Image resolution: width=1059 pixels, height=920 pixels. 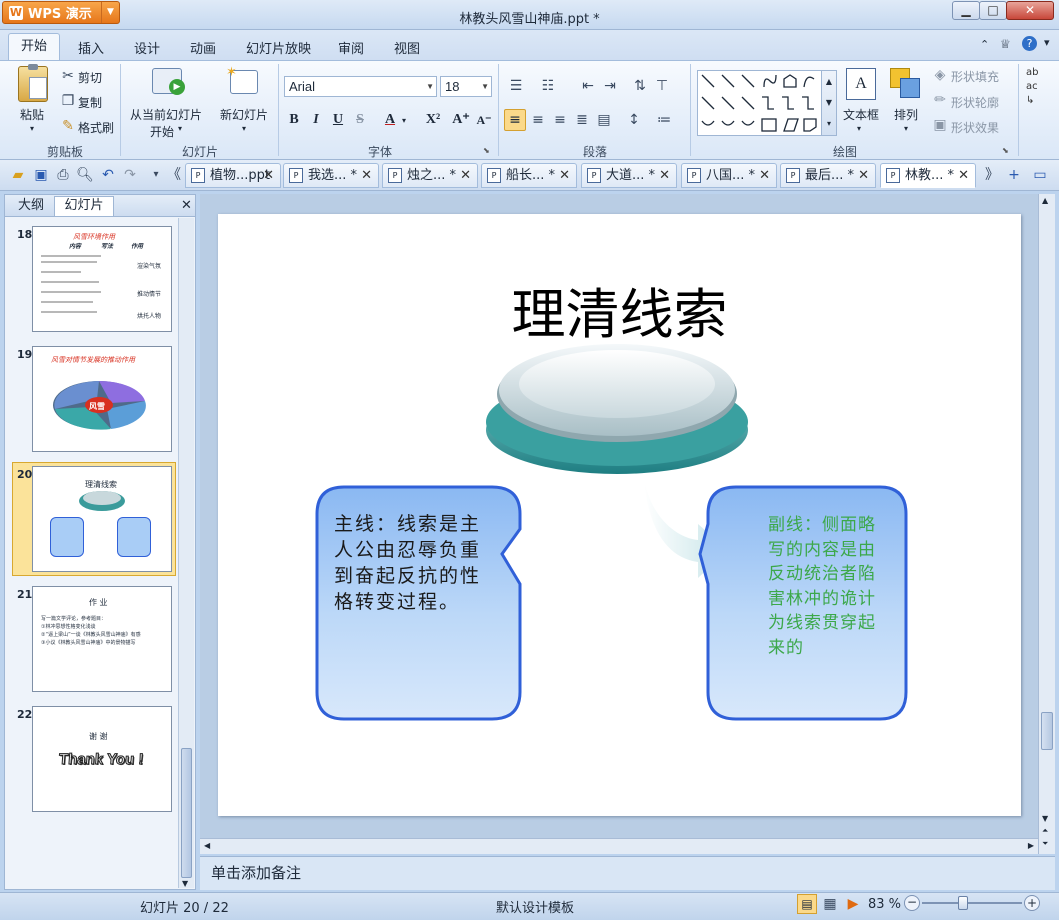 What do you see at coordinates (96, 127) in the screenshot?
I see `format-painter-button: 格式刷` at bounding box center [96, 127].